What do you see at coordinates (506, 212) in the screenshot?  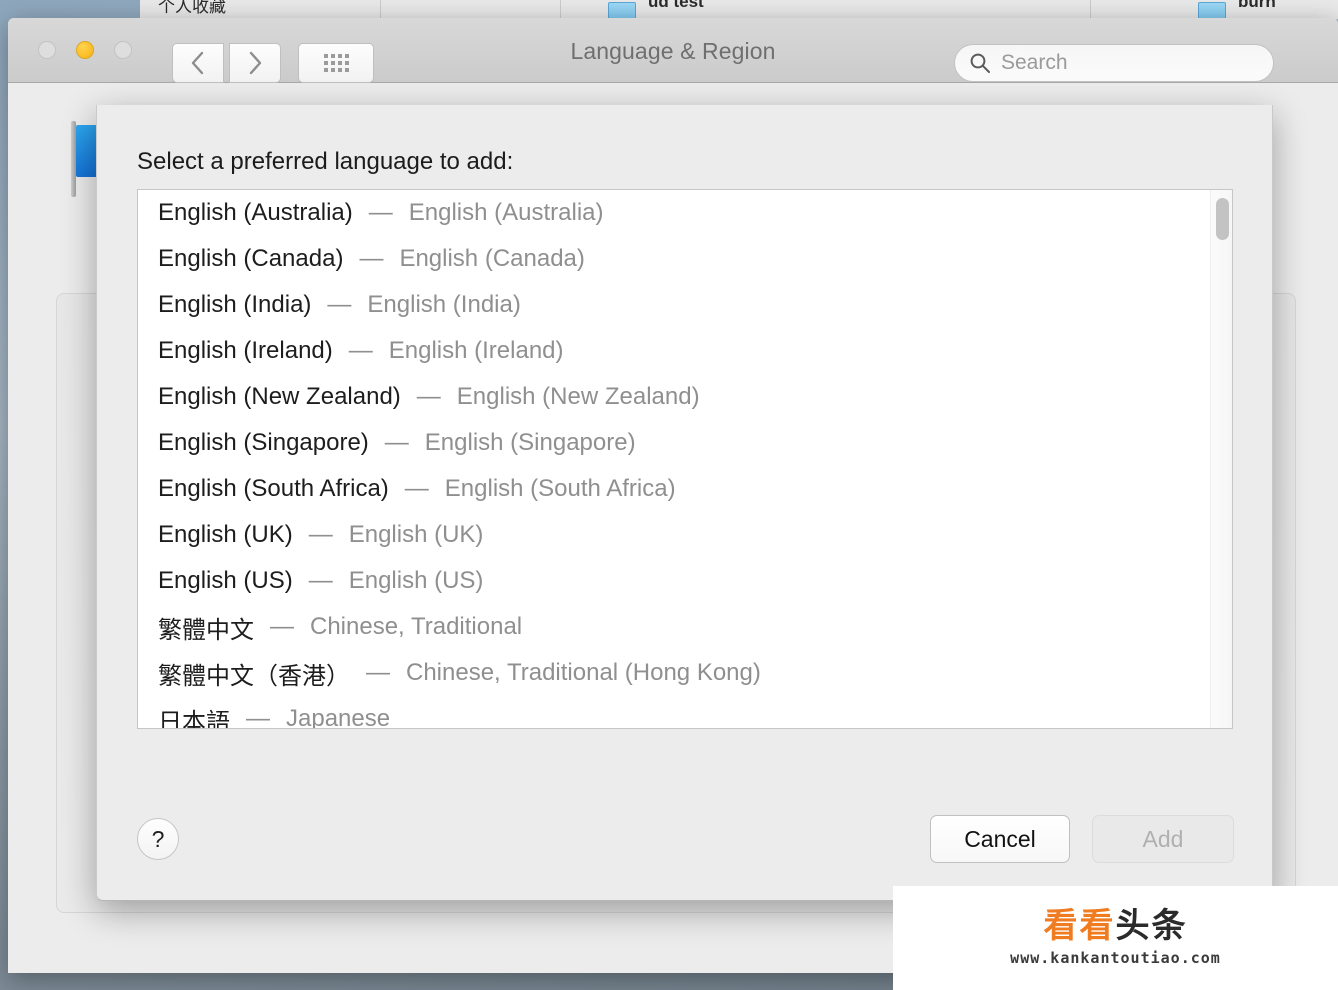 I see `language-english-name: English (Australia)` at bounding box center [506, 212].